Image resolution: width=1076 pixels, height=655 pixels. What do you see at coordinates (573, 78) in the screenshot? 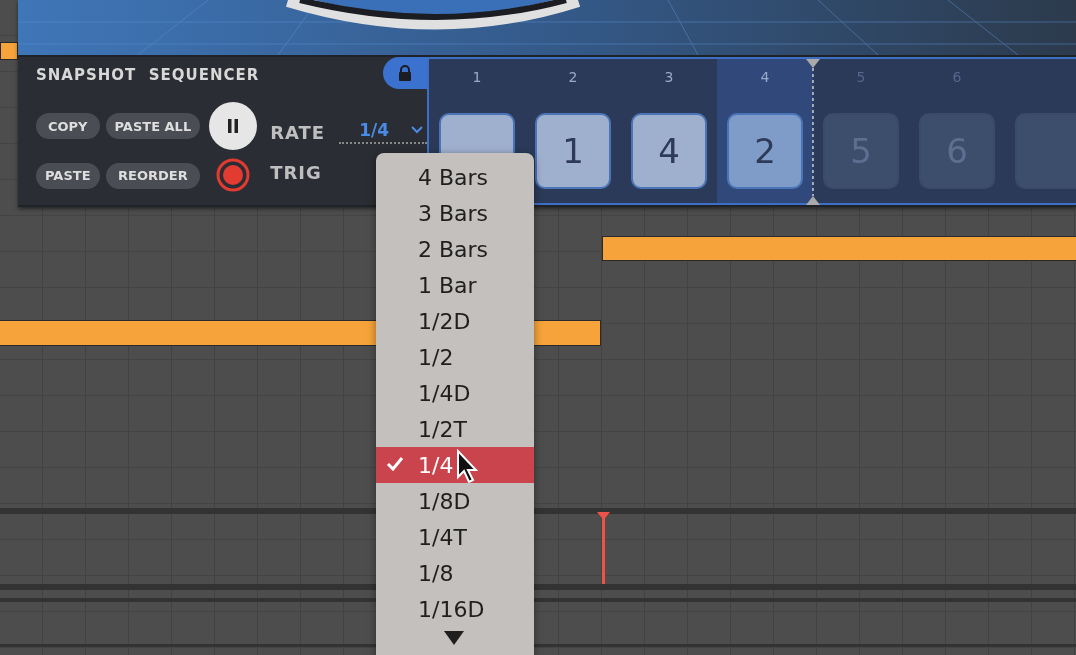
I see `step-number: 2` at bounding box center [573, 78].